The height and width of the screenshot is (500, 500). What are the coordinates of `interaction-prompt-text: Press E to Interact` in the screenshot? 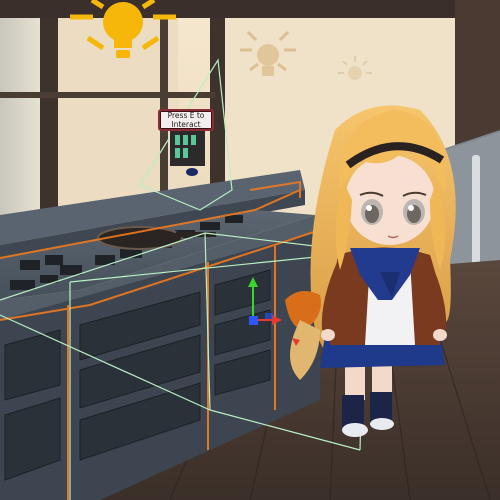 It's located at (186, 120).